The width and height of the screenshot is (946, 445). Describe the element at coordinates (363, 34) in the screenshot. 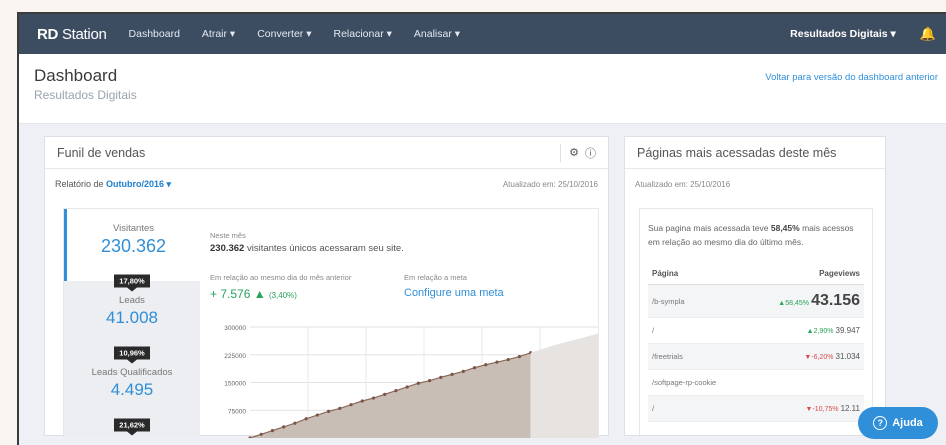

I see `nav-relacionar: Relacionar ▾` at that location.